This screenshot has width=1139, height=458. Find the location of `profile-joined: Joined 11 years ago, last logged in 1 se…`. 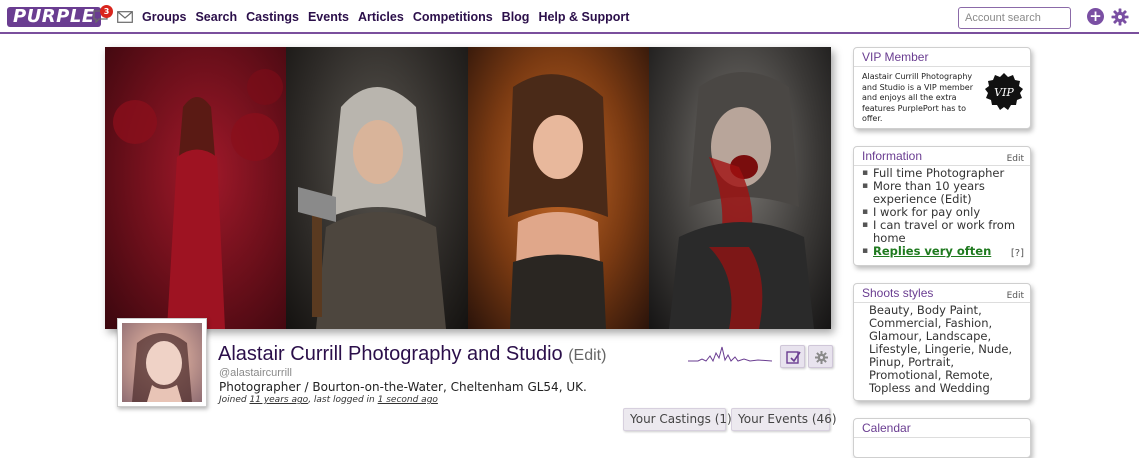

profile-joined: Joined 11 years ago, last logged in 1 se… is located at coordinates (328, 400).